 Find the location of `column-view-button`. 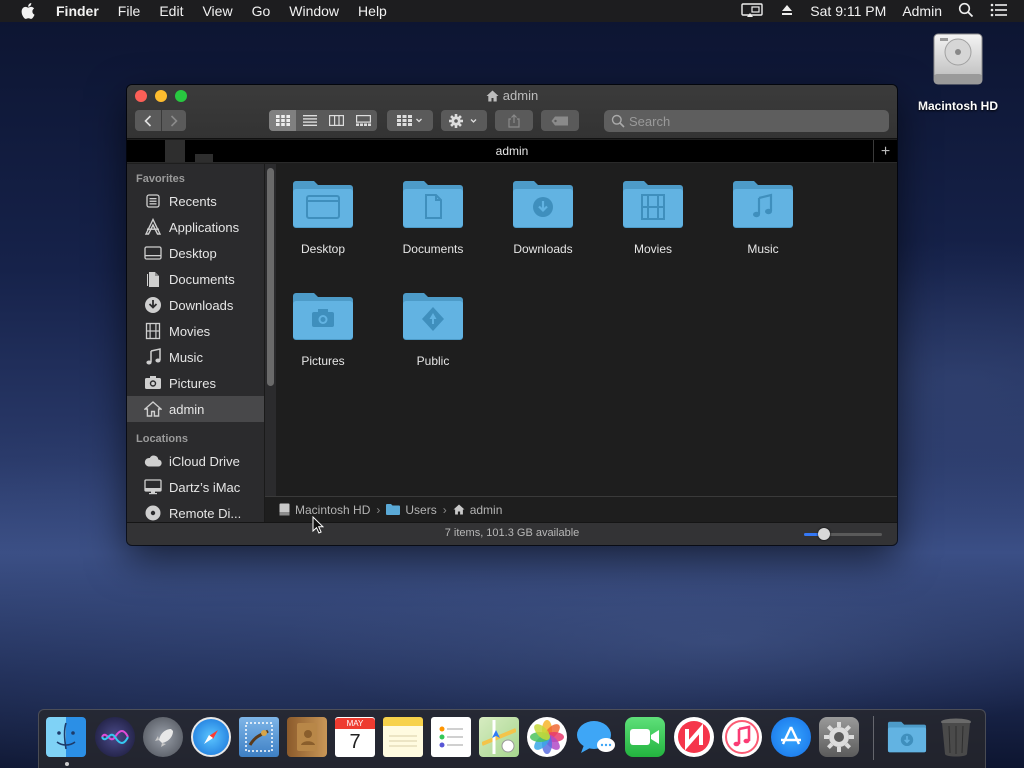

column-view-button is located at coordinates (336, 120).